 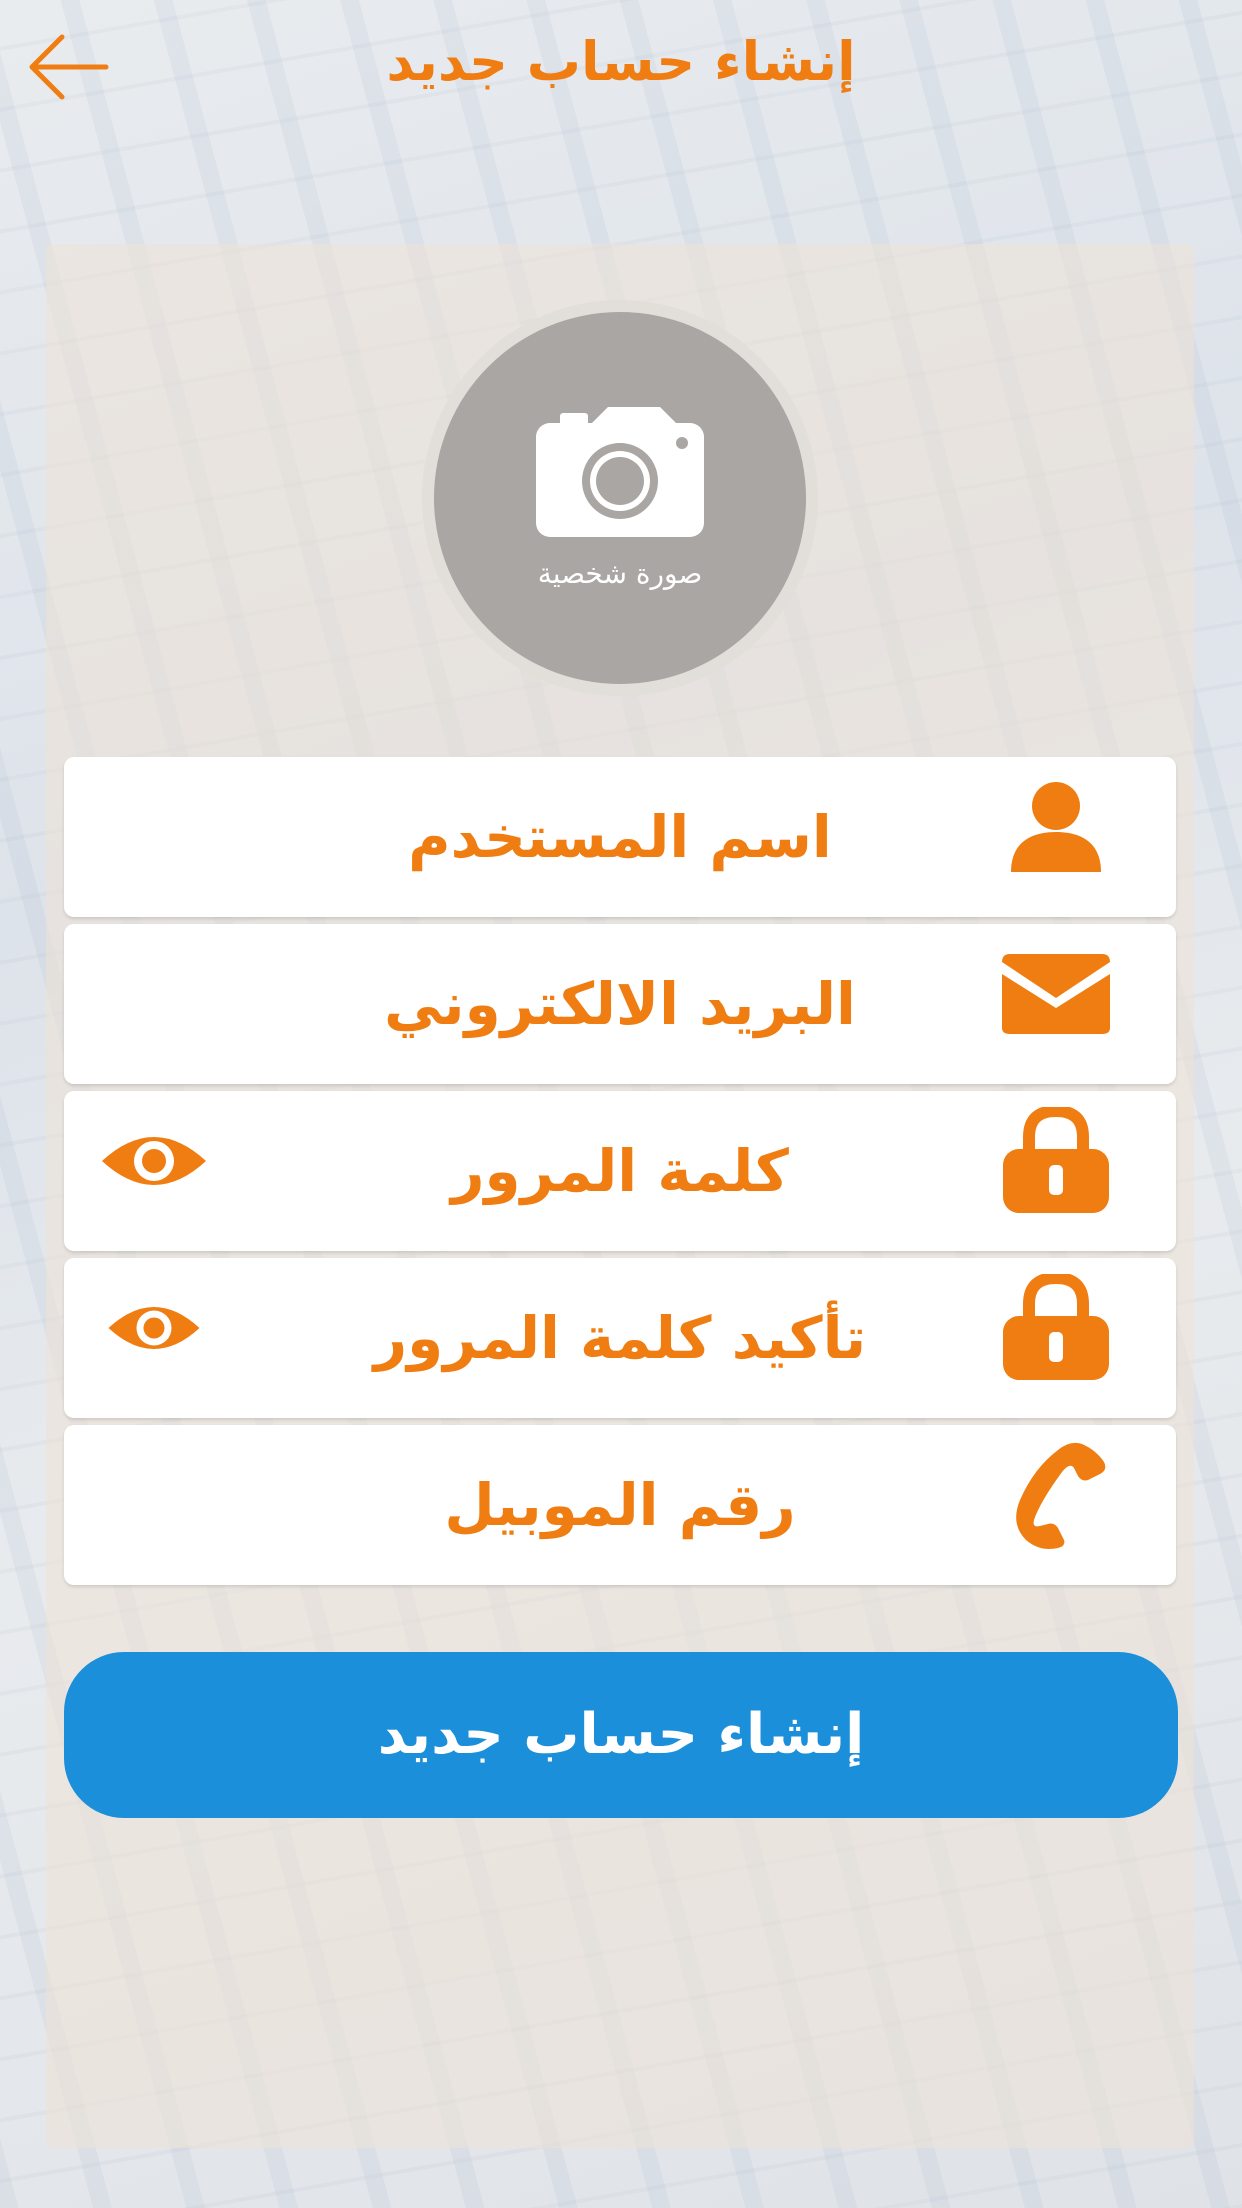 What do you see at coordinates (1056, 827) in the screenshot?
I see `user-icon` at bounding box center [1056, 827].